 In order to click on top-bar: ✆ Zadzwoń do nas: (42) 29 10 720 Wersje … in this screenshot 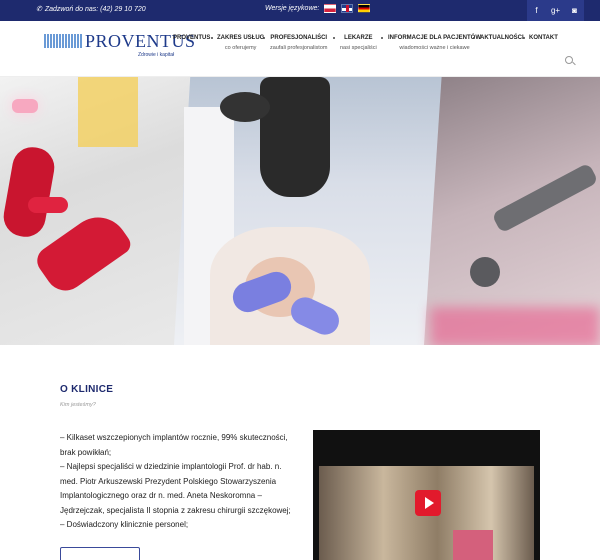, I will do `click(300, 10)`.